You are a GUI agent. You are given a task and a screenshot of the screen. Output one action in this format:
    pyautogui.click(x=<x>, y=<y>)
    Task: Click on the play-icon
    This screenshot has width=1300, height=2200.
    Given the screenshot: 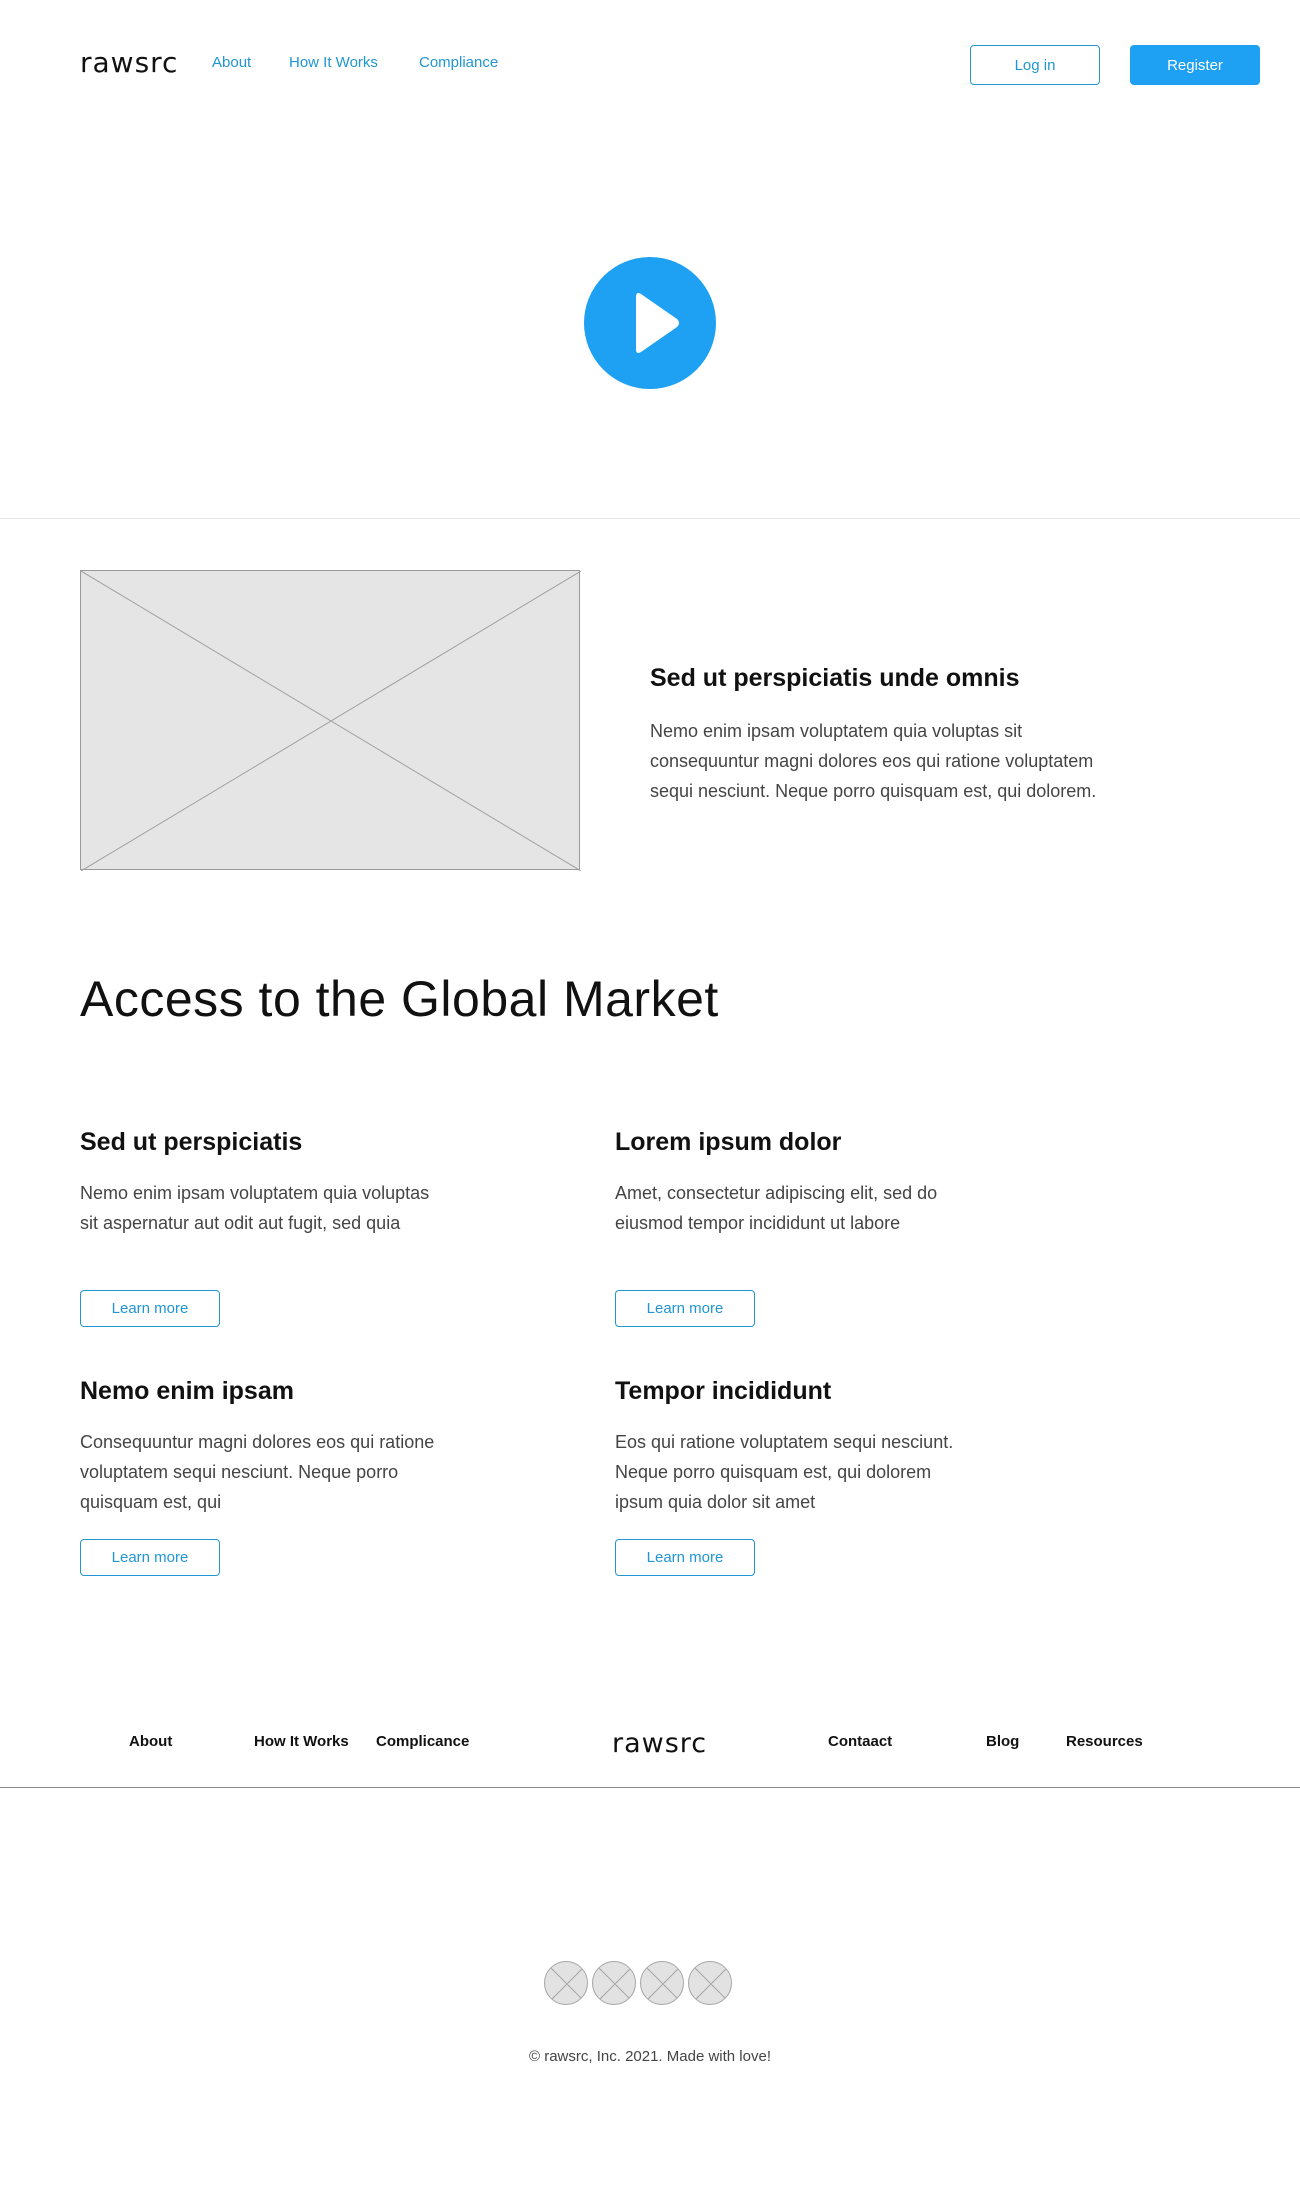 What is the action you would take?
    pyautogui.click(x=657, y=323)
    